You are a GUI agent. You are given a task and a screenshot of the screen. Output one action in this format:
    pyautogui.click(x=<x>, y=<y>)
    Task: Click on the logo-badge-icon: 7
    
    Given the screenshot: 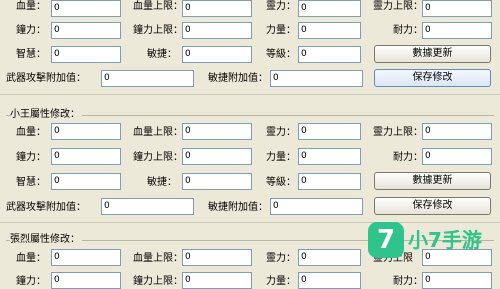 What is the action you would take?
    pyautogui.click(x=386, y=240)
    